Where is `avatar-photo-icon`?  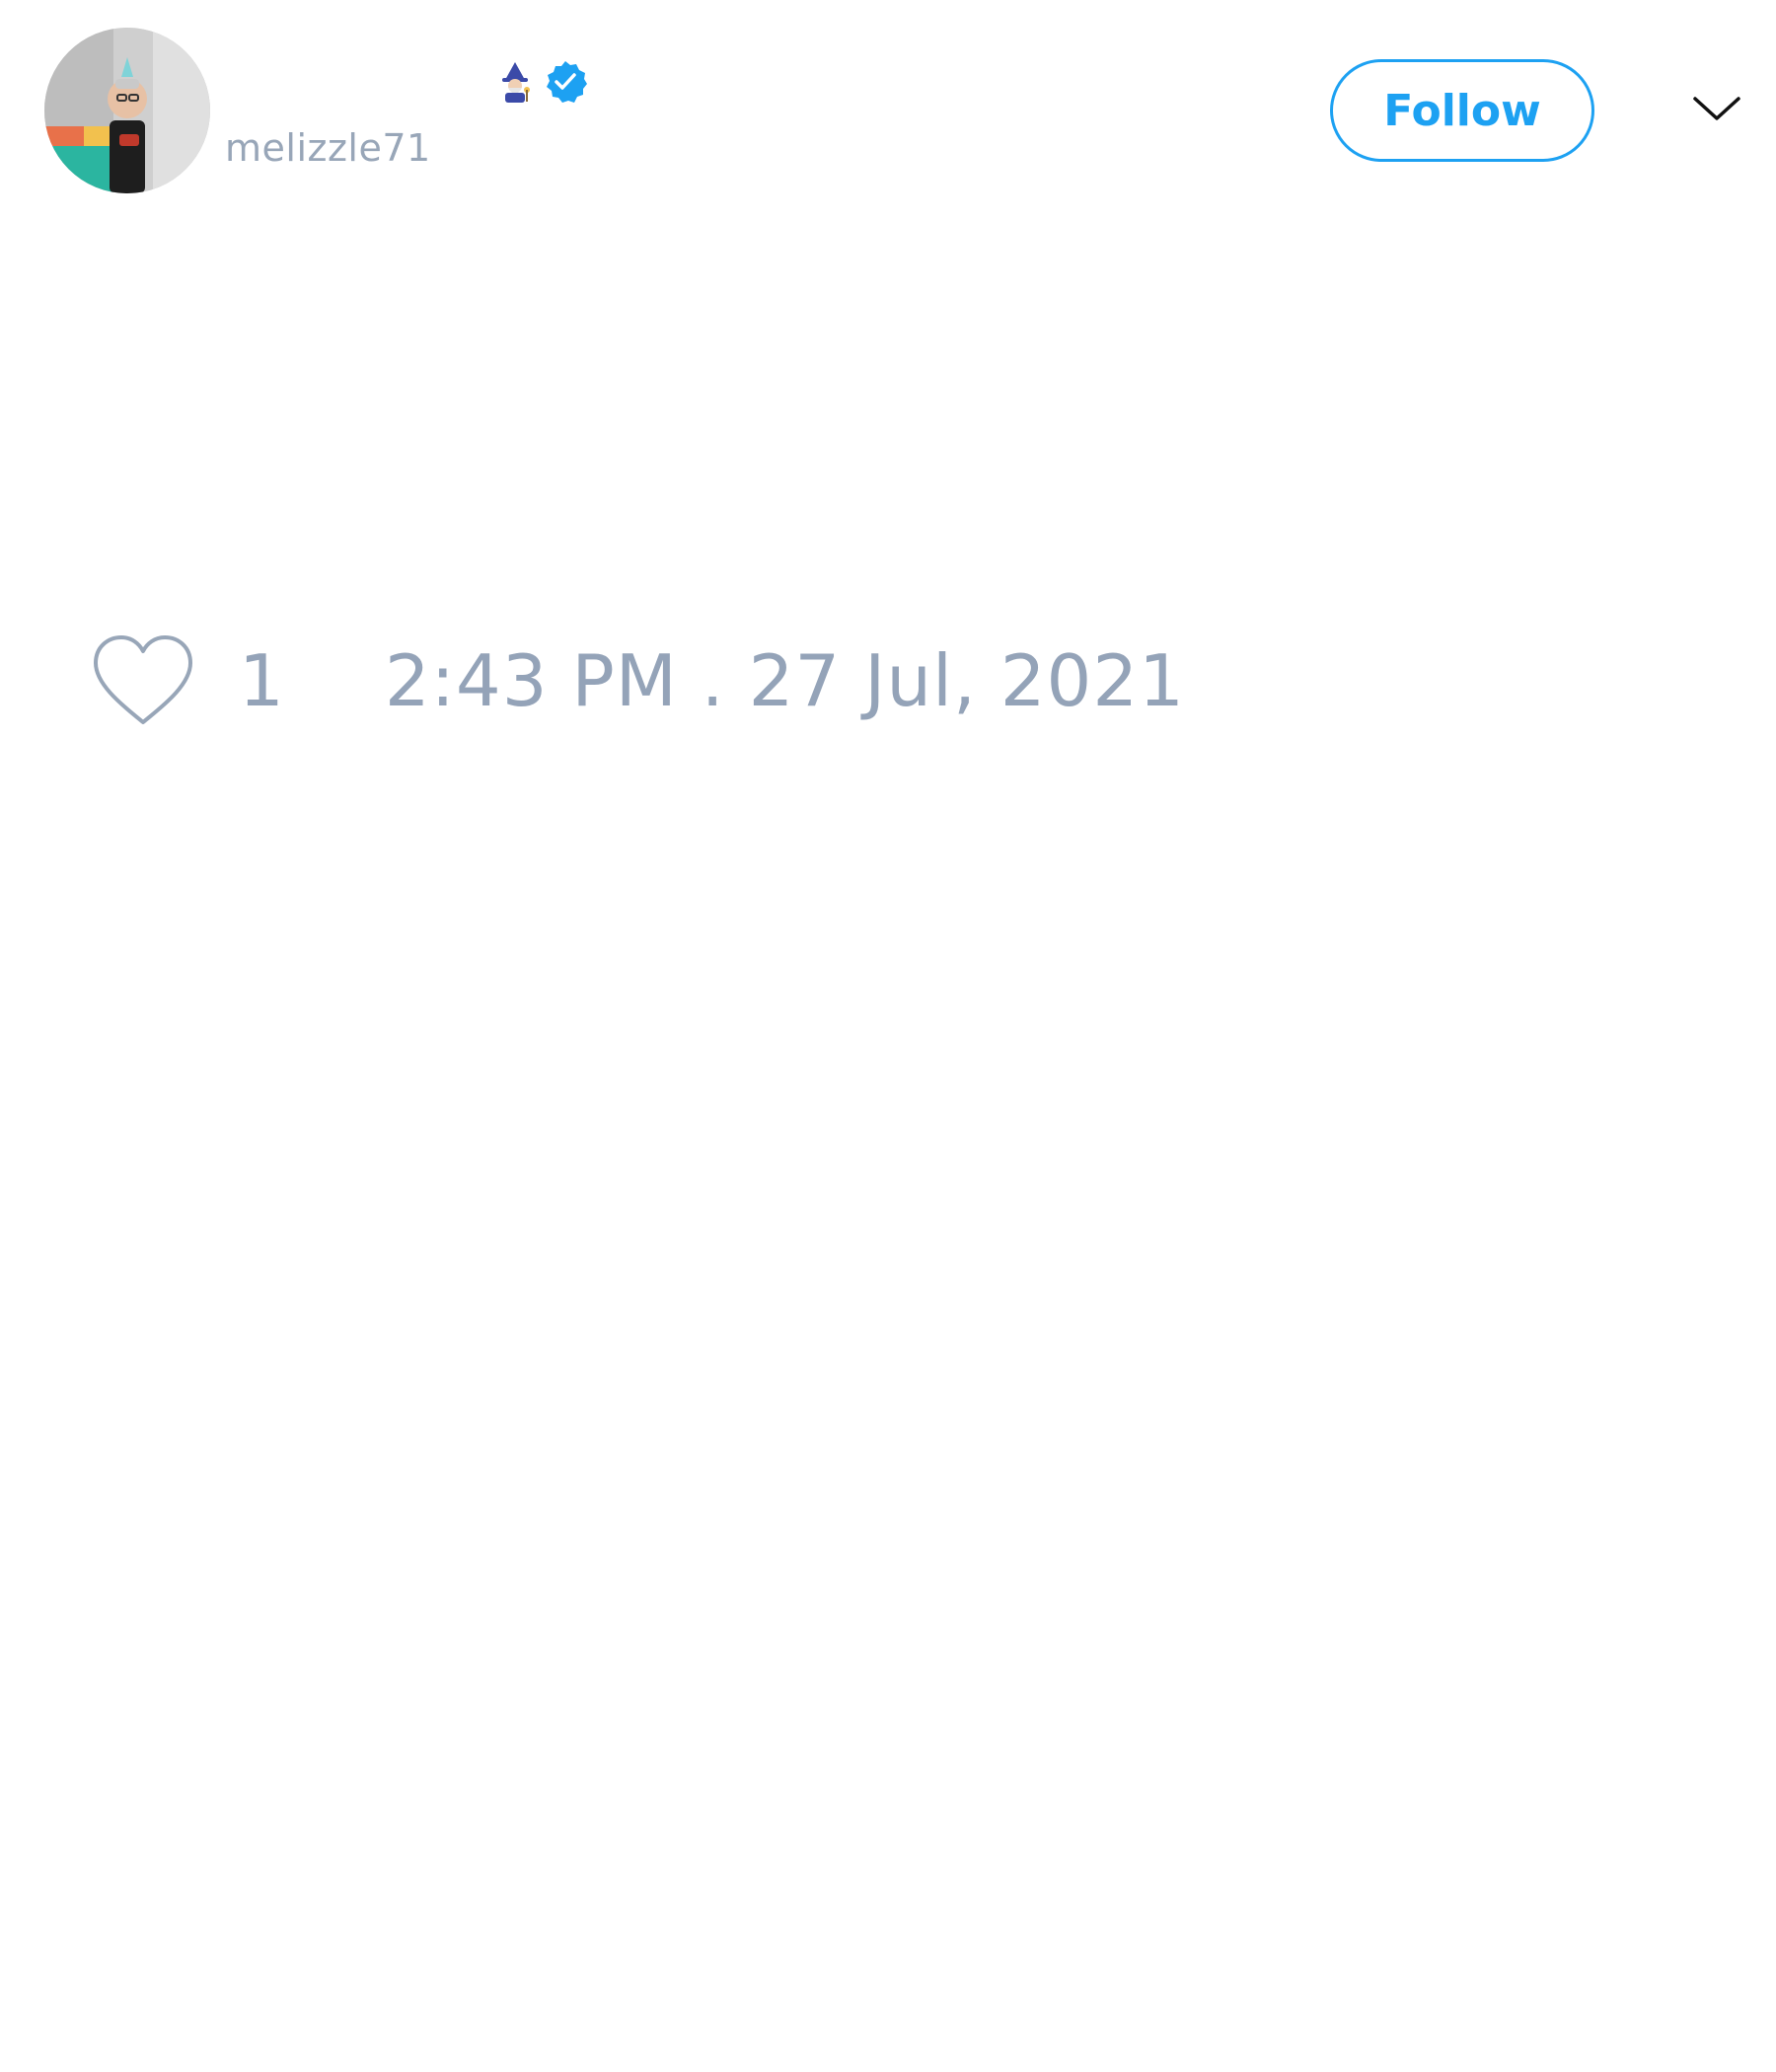
avatar-photo-icon is located at coordinates (127, 111).